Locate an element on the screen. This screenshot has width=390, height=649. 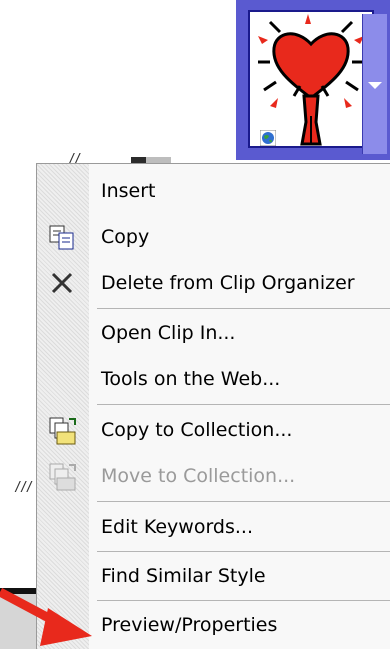
copy-to-collection-icon is located at coordinates (63, 430).